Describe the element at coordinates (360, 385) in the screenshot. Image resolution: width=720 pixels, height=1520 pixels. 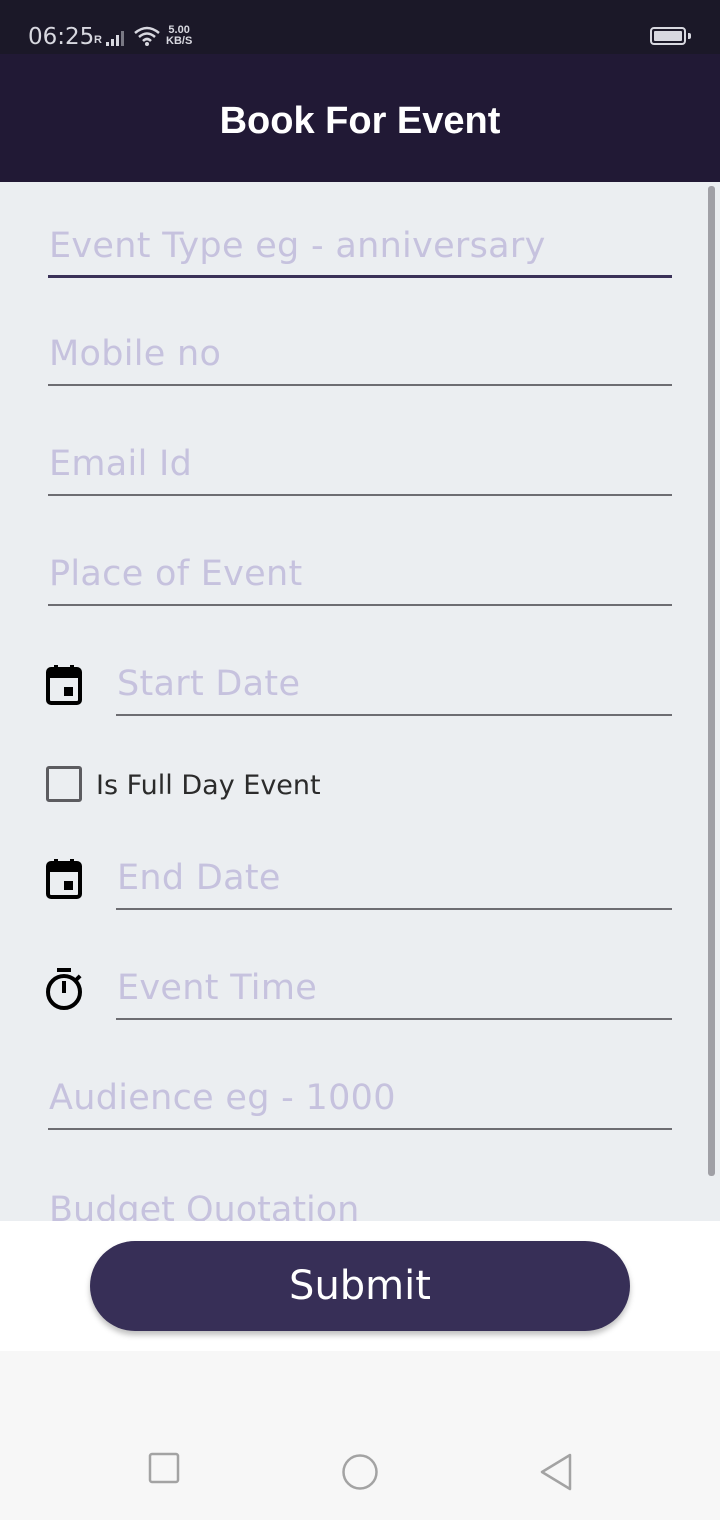
I see `mobile-underline` at that location.